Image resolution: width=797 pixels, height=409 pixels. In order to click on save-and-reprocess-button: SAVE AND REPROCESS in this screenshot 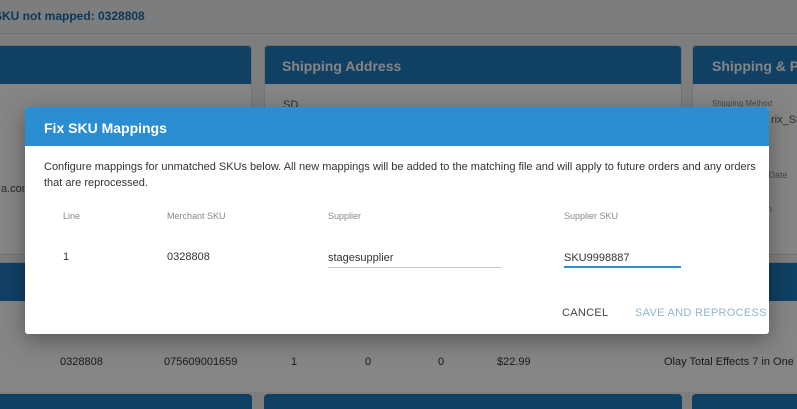, I will do `click(701, 313)`.